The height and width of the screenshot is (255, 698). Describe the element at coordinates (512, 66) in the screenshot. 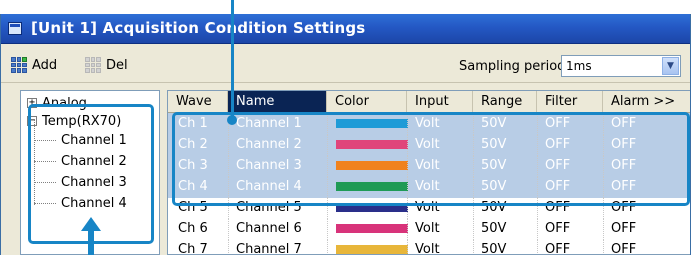

I see `sampling-period-label: Sampling period` at that location.